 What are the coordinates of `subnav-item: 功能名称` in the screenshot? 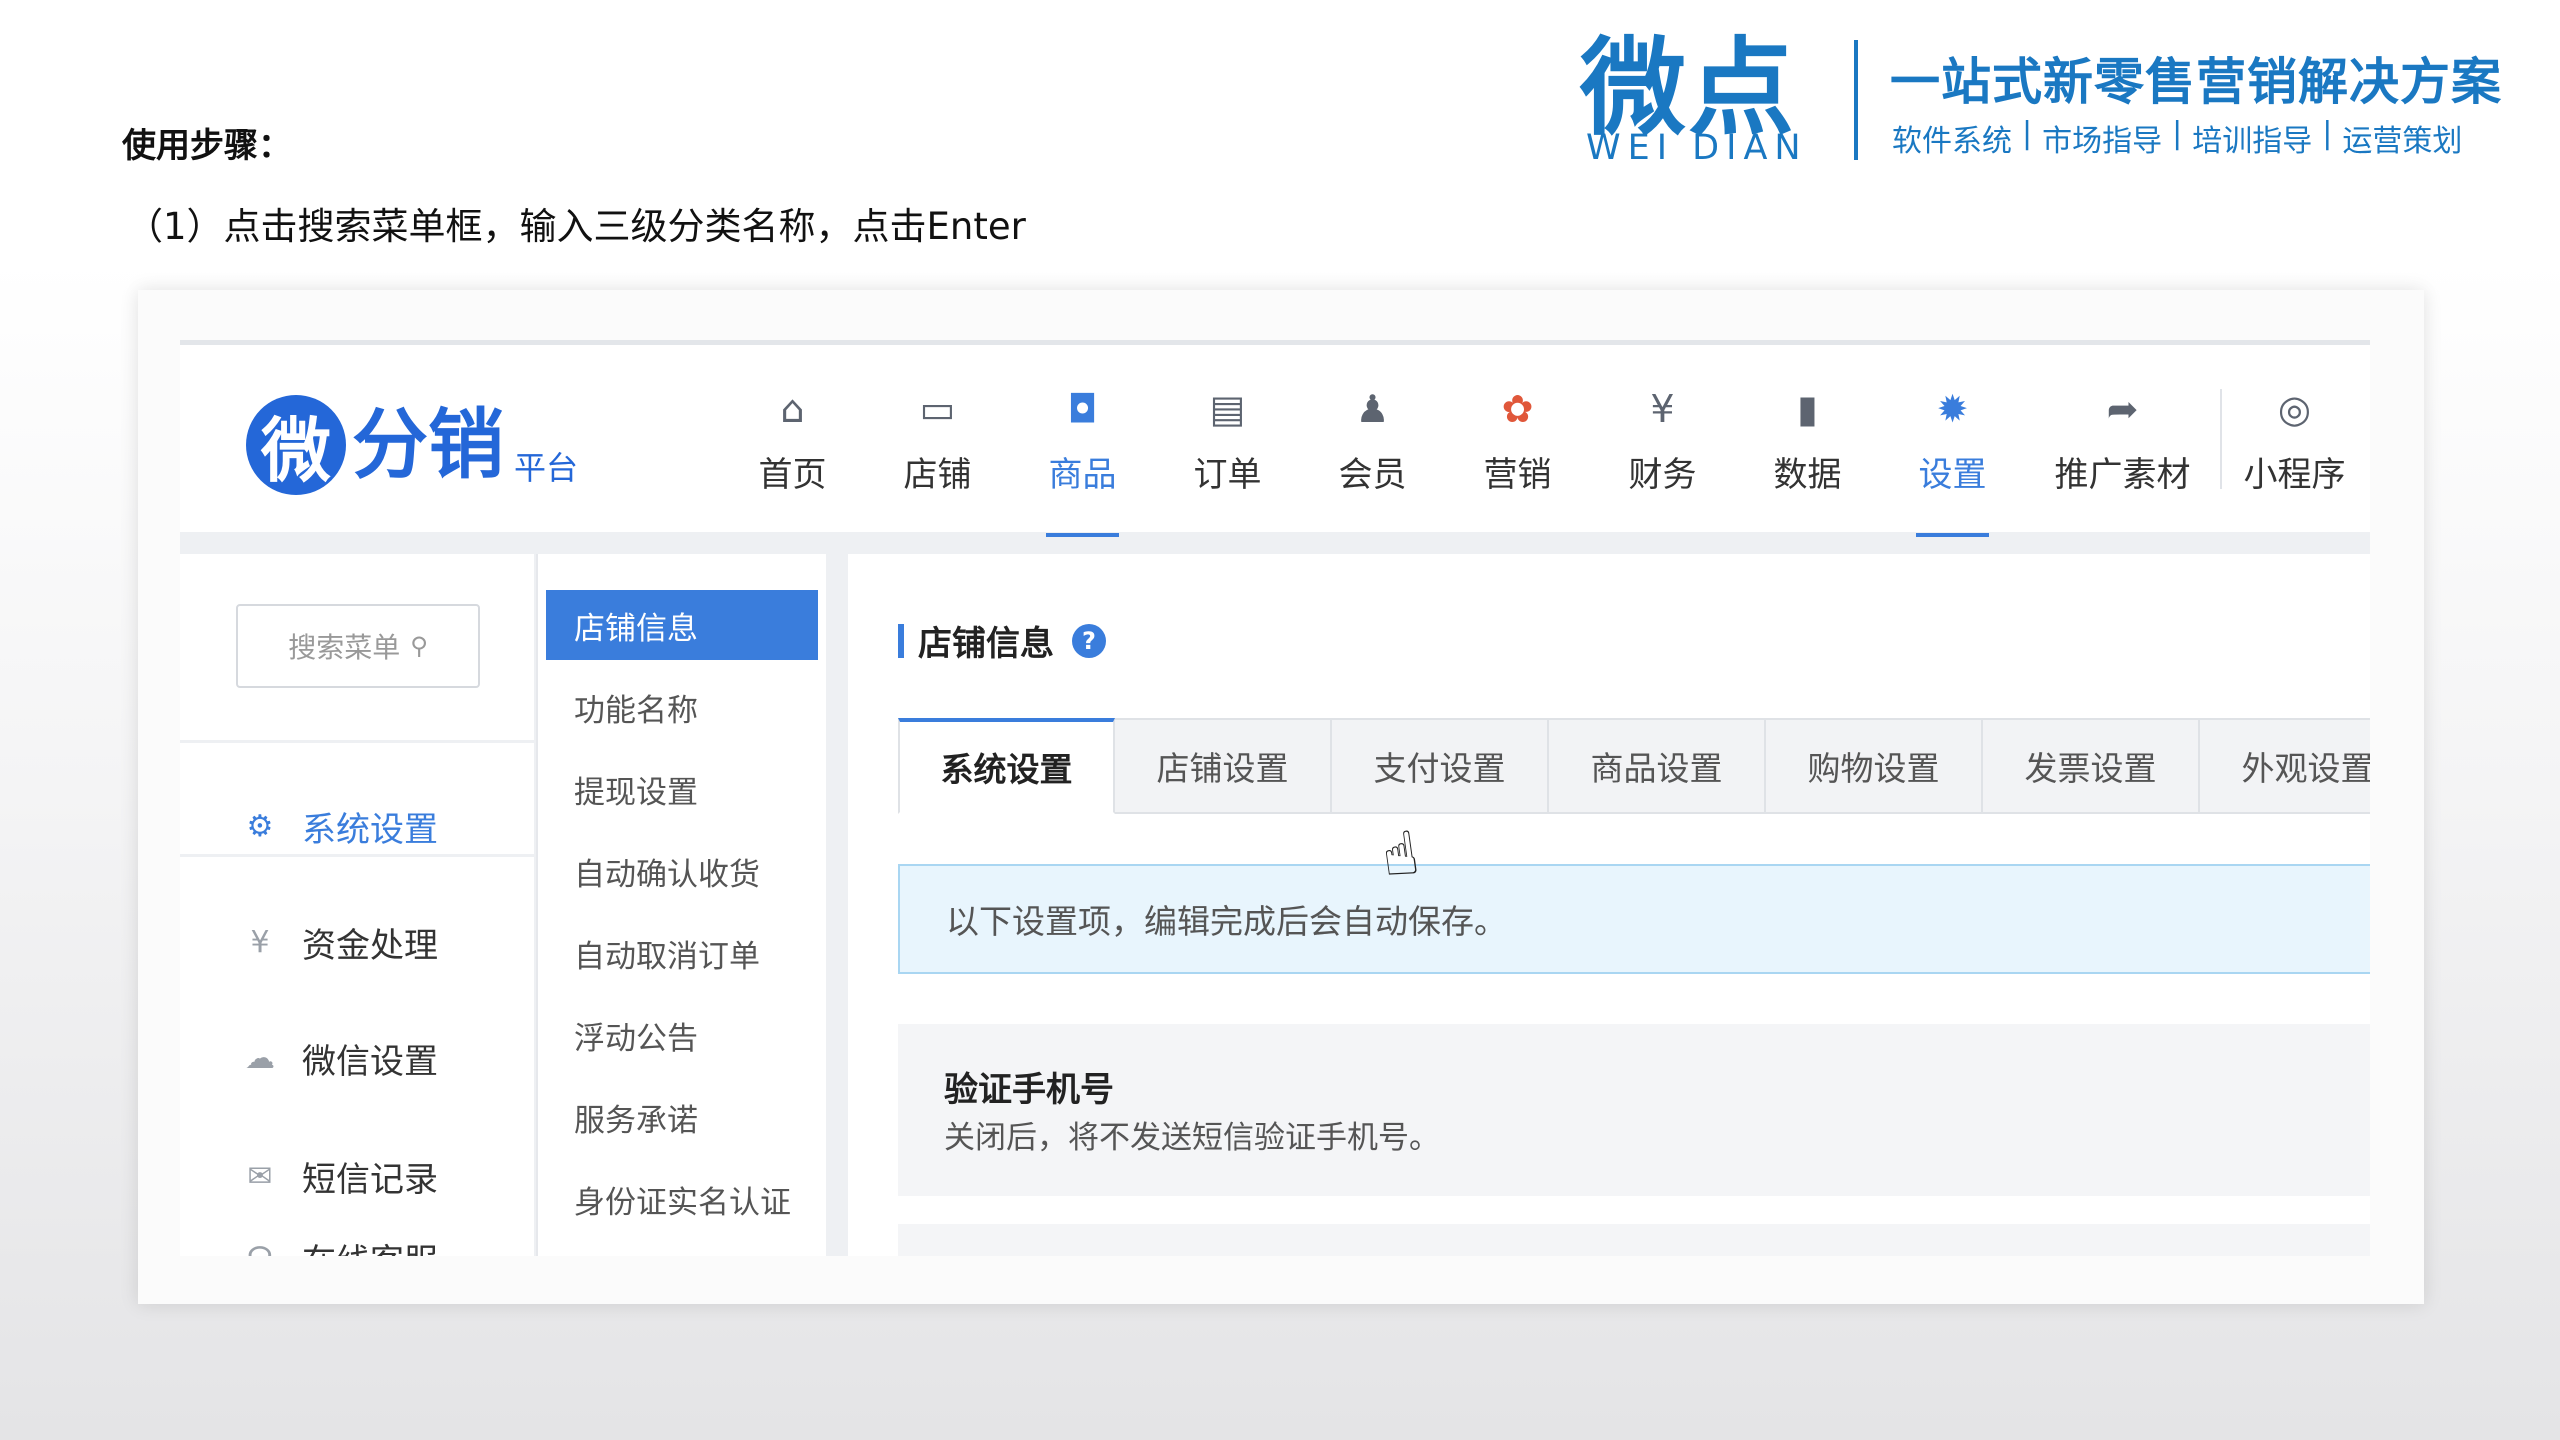 It's located at (682, 707).